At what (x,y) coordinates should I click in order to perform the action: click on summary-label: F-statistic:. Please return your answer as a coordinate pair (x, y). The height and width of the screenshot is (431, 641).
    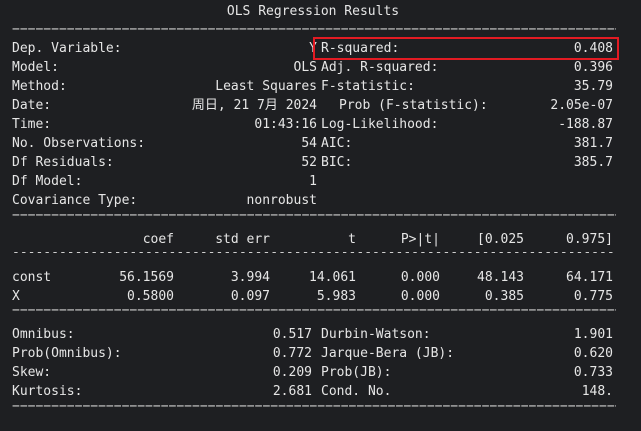
    Looking at the image, I should click on (368, 86).